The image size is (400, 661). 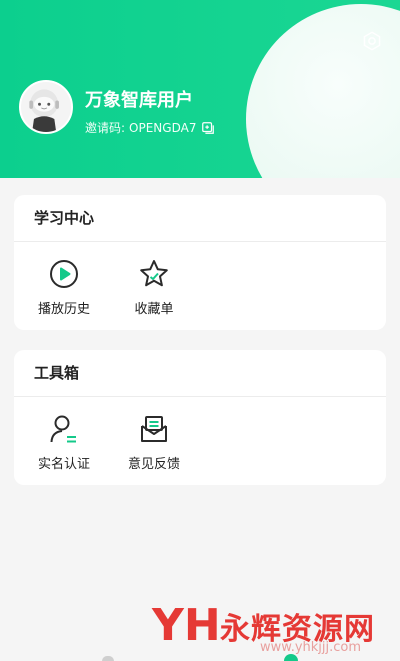 I want to click on invite-code-row: 邀请码: OPENGDA7, so click(x=150, y=127).